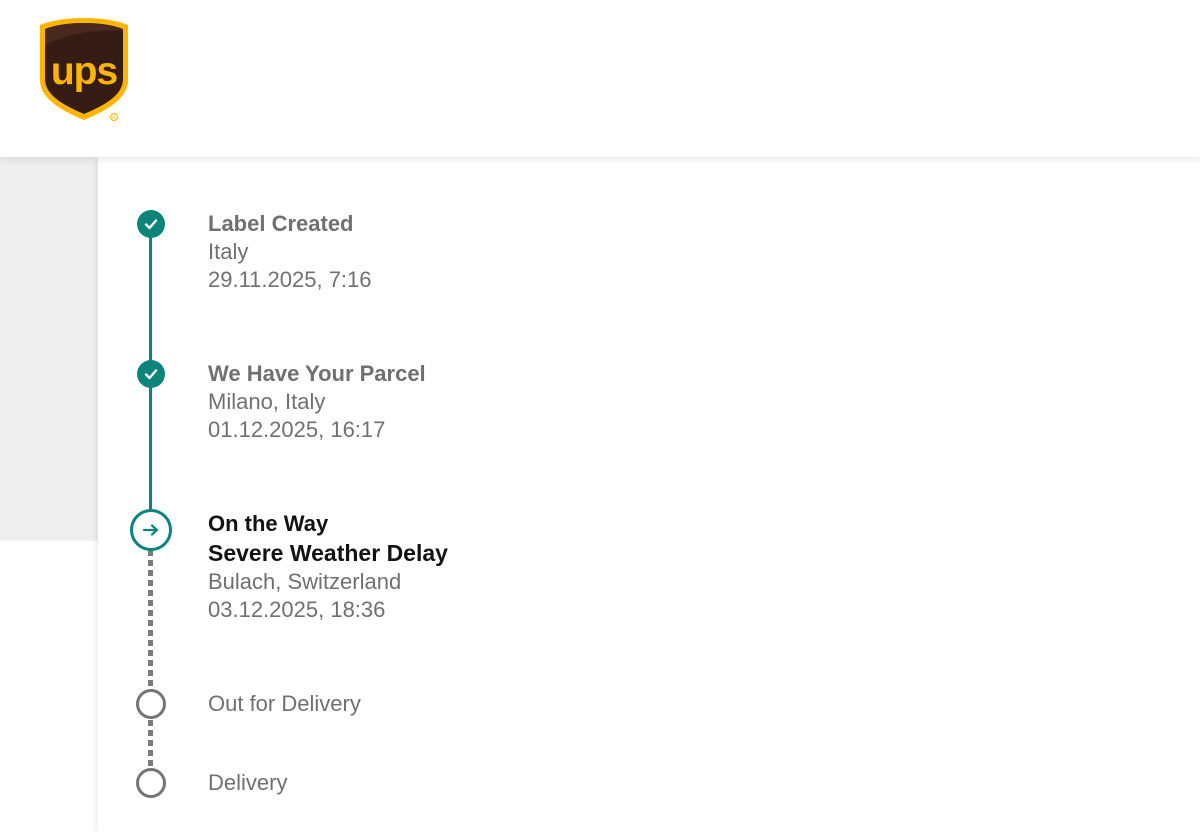  What do you see at coordinates (290, 252) in the screenshot?
I see `step-label-created: Label Created Italy 29.11.2025, 7:16` at bounding box center [290, 252].